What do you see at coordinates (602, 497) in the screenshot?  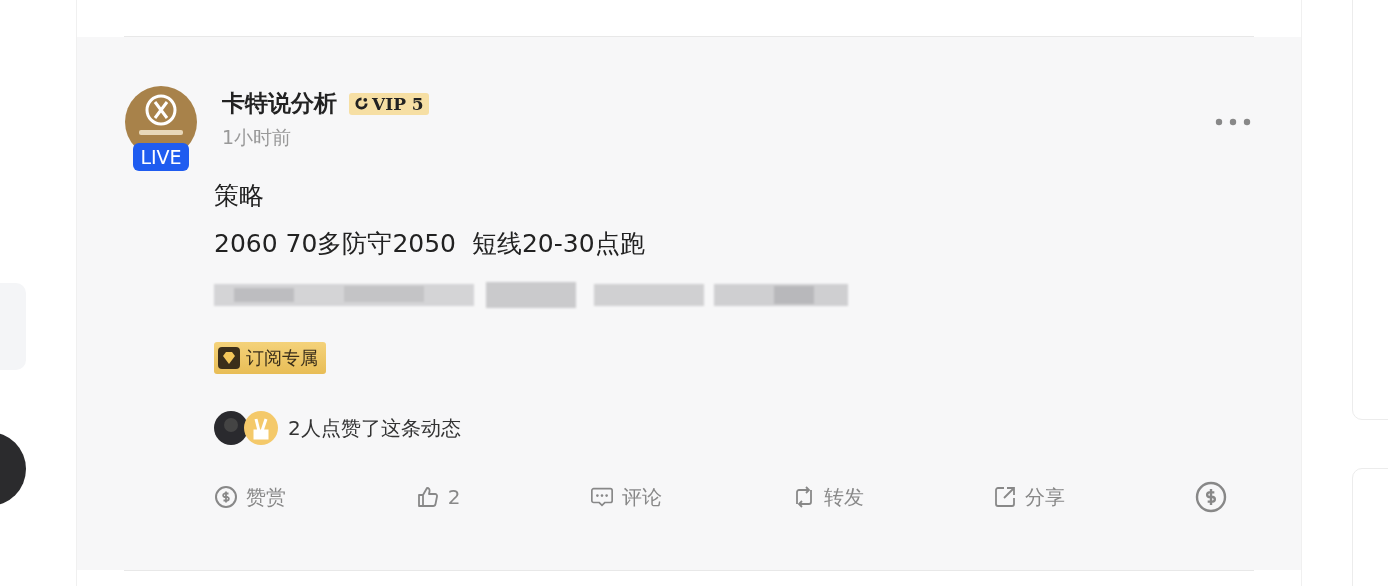 I see `comment-icon` at bounding box center [602, 497].